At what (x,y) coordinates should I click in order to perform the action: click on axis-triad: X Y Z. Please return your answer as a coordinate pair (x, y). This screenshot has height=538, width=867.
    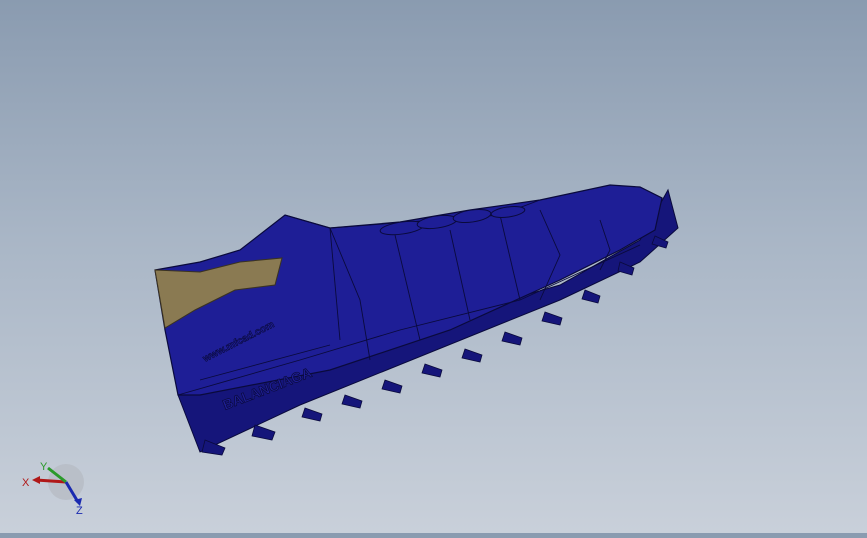
    Looking at the image, I should click on (54, 488).